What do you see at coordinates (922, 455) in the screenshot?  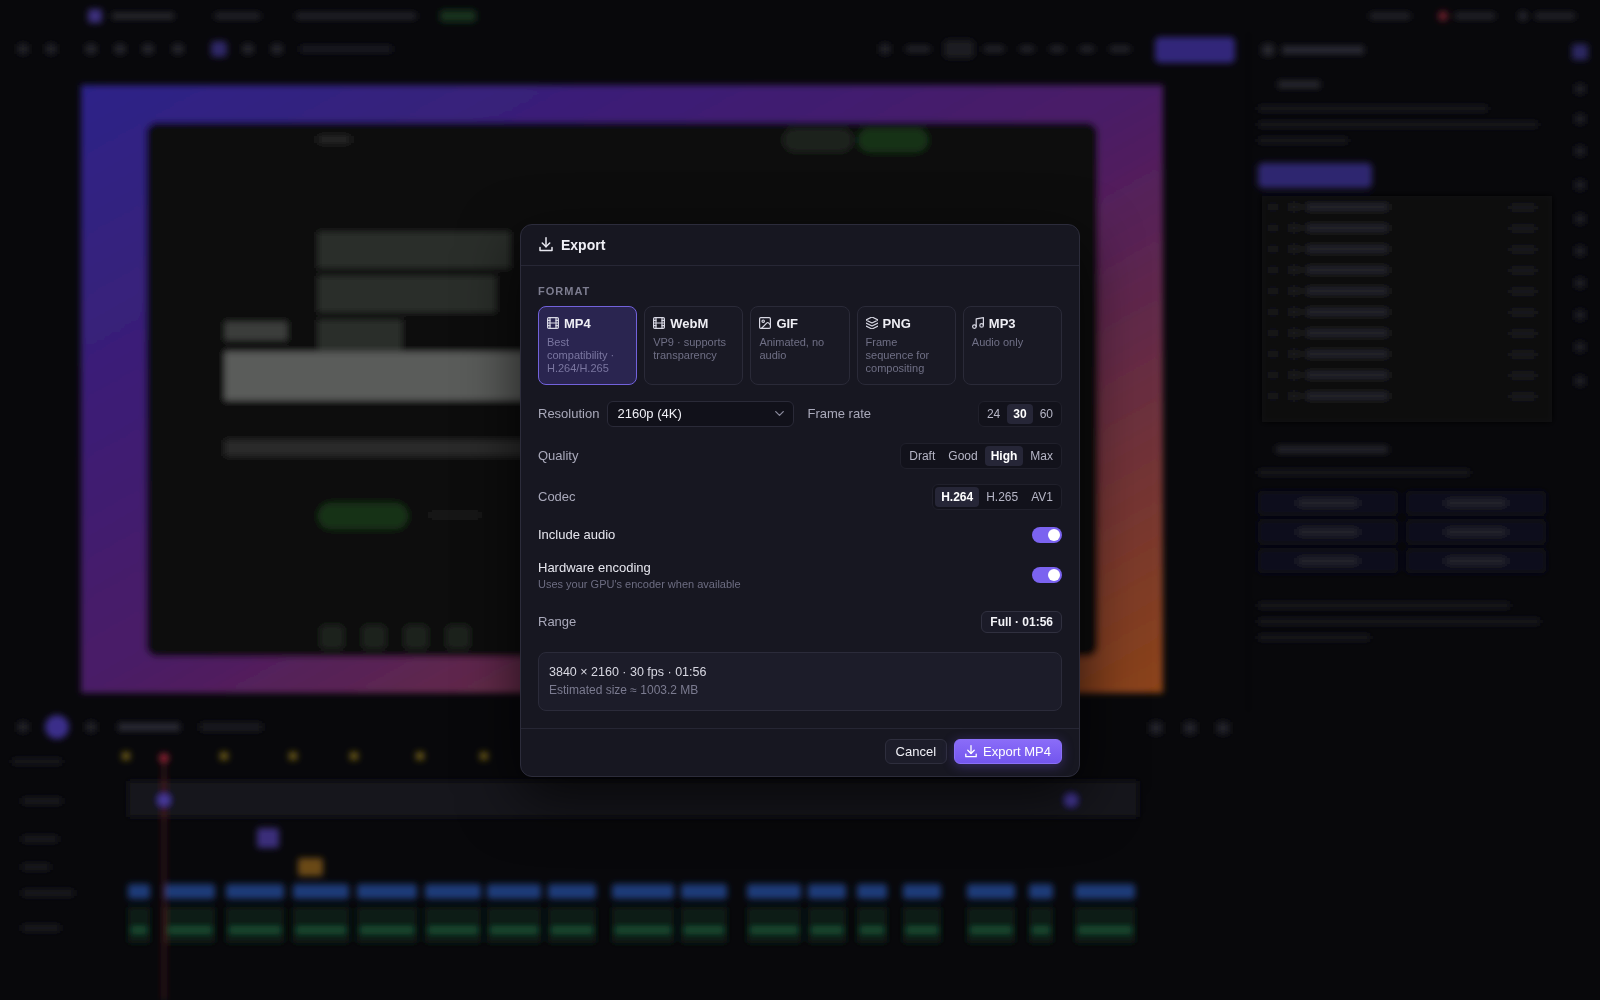 I see `quality-option: Draft` at bounding box center [922, 455].